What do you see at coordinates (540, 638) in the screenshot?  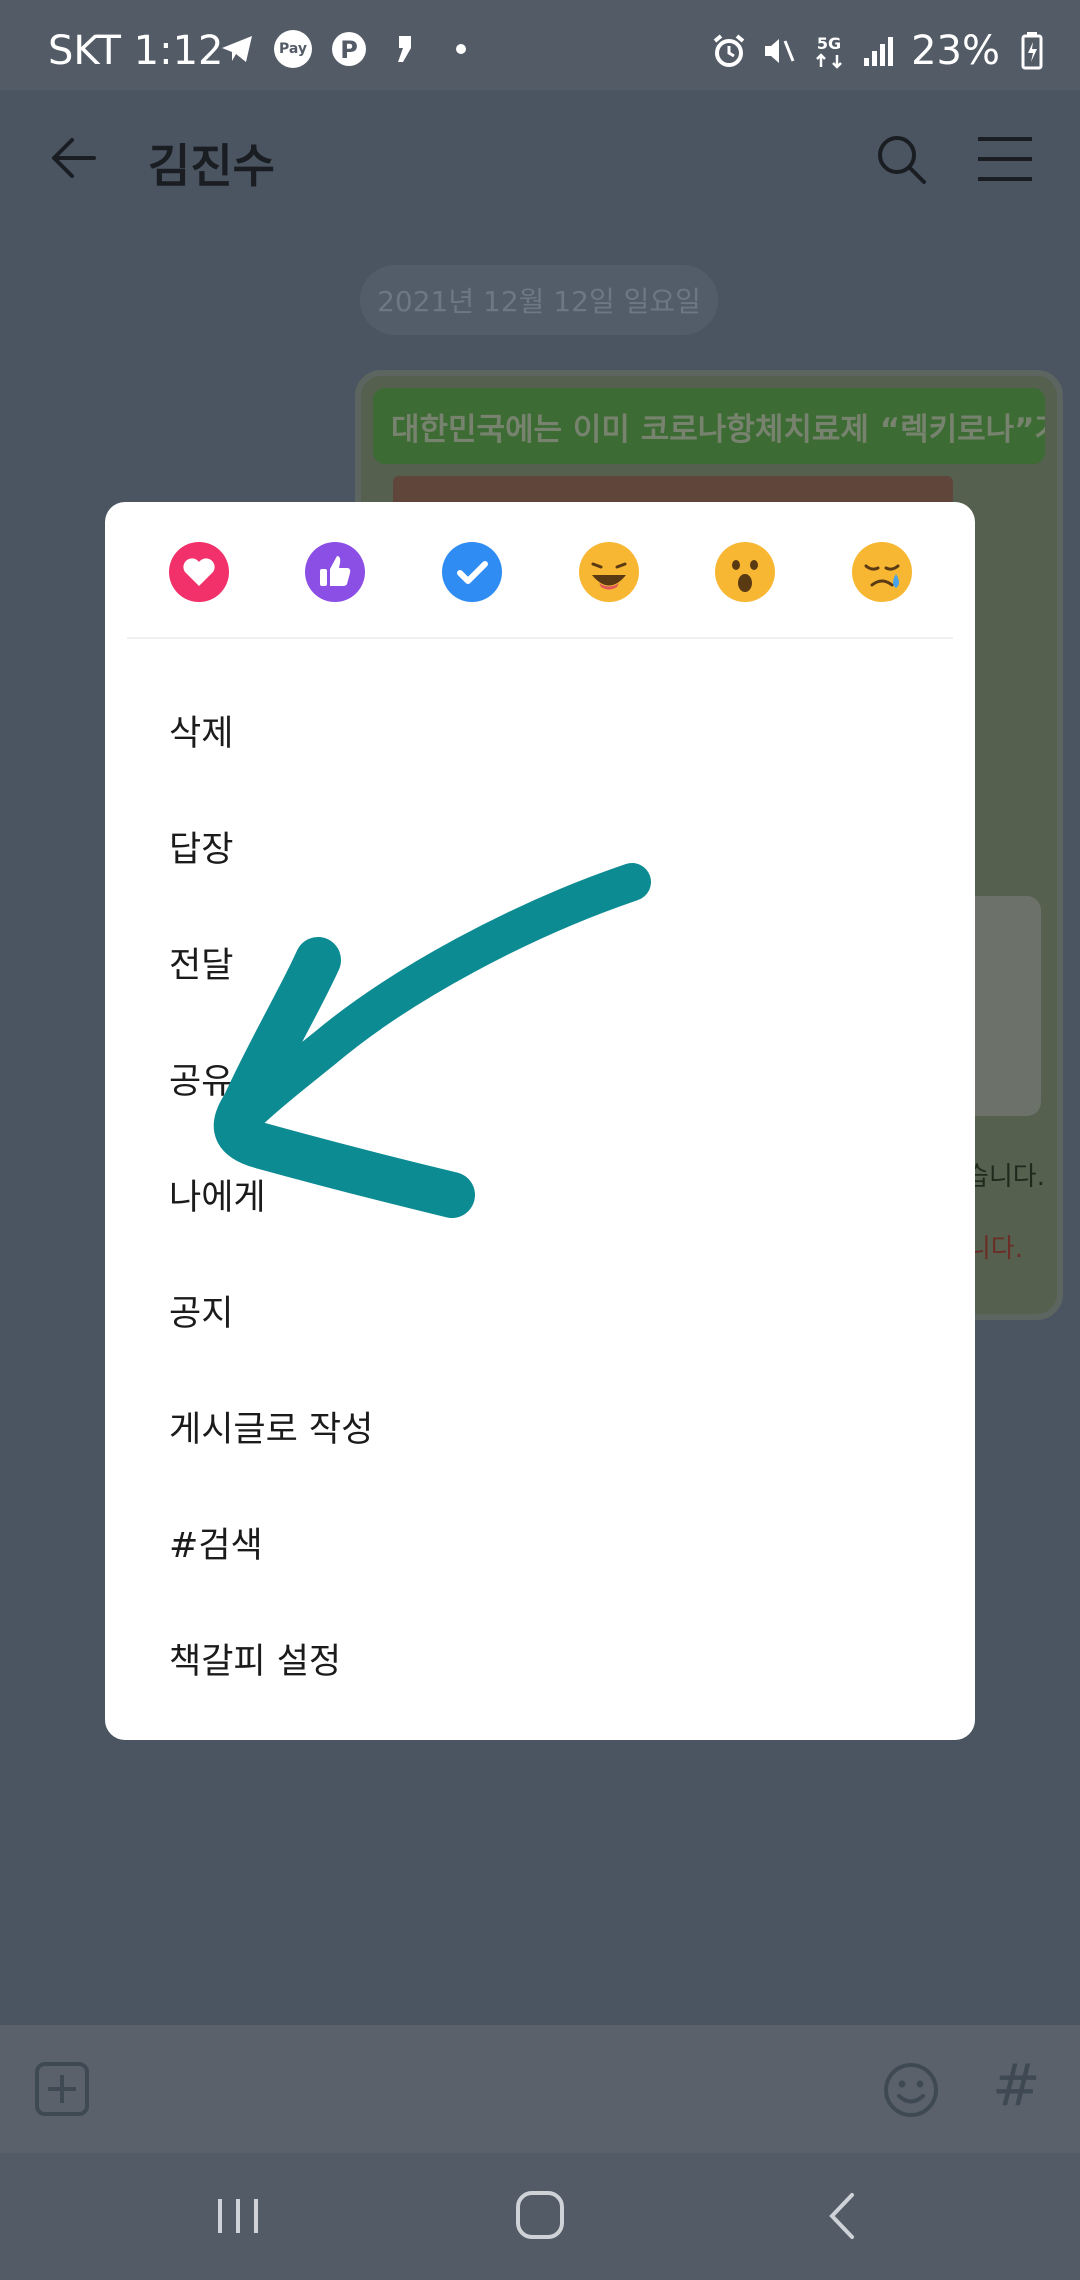 I see `reaction-divider` at bounding box center [540, 638].